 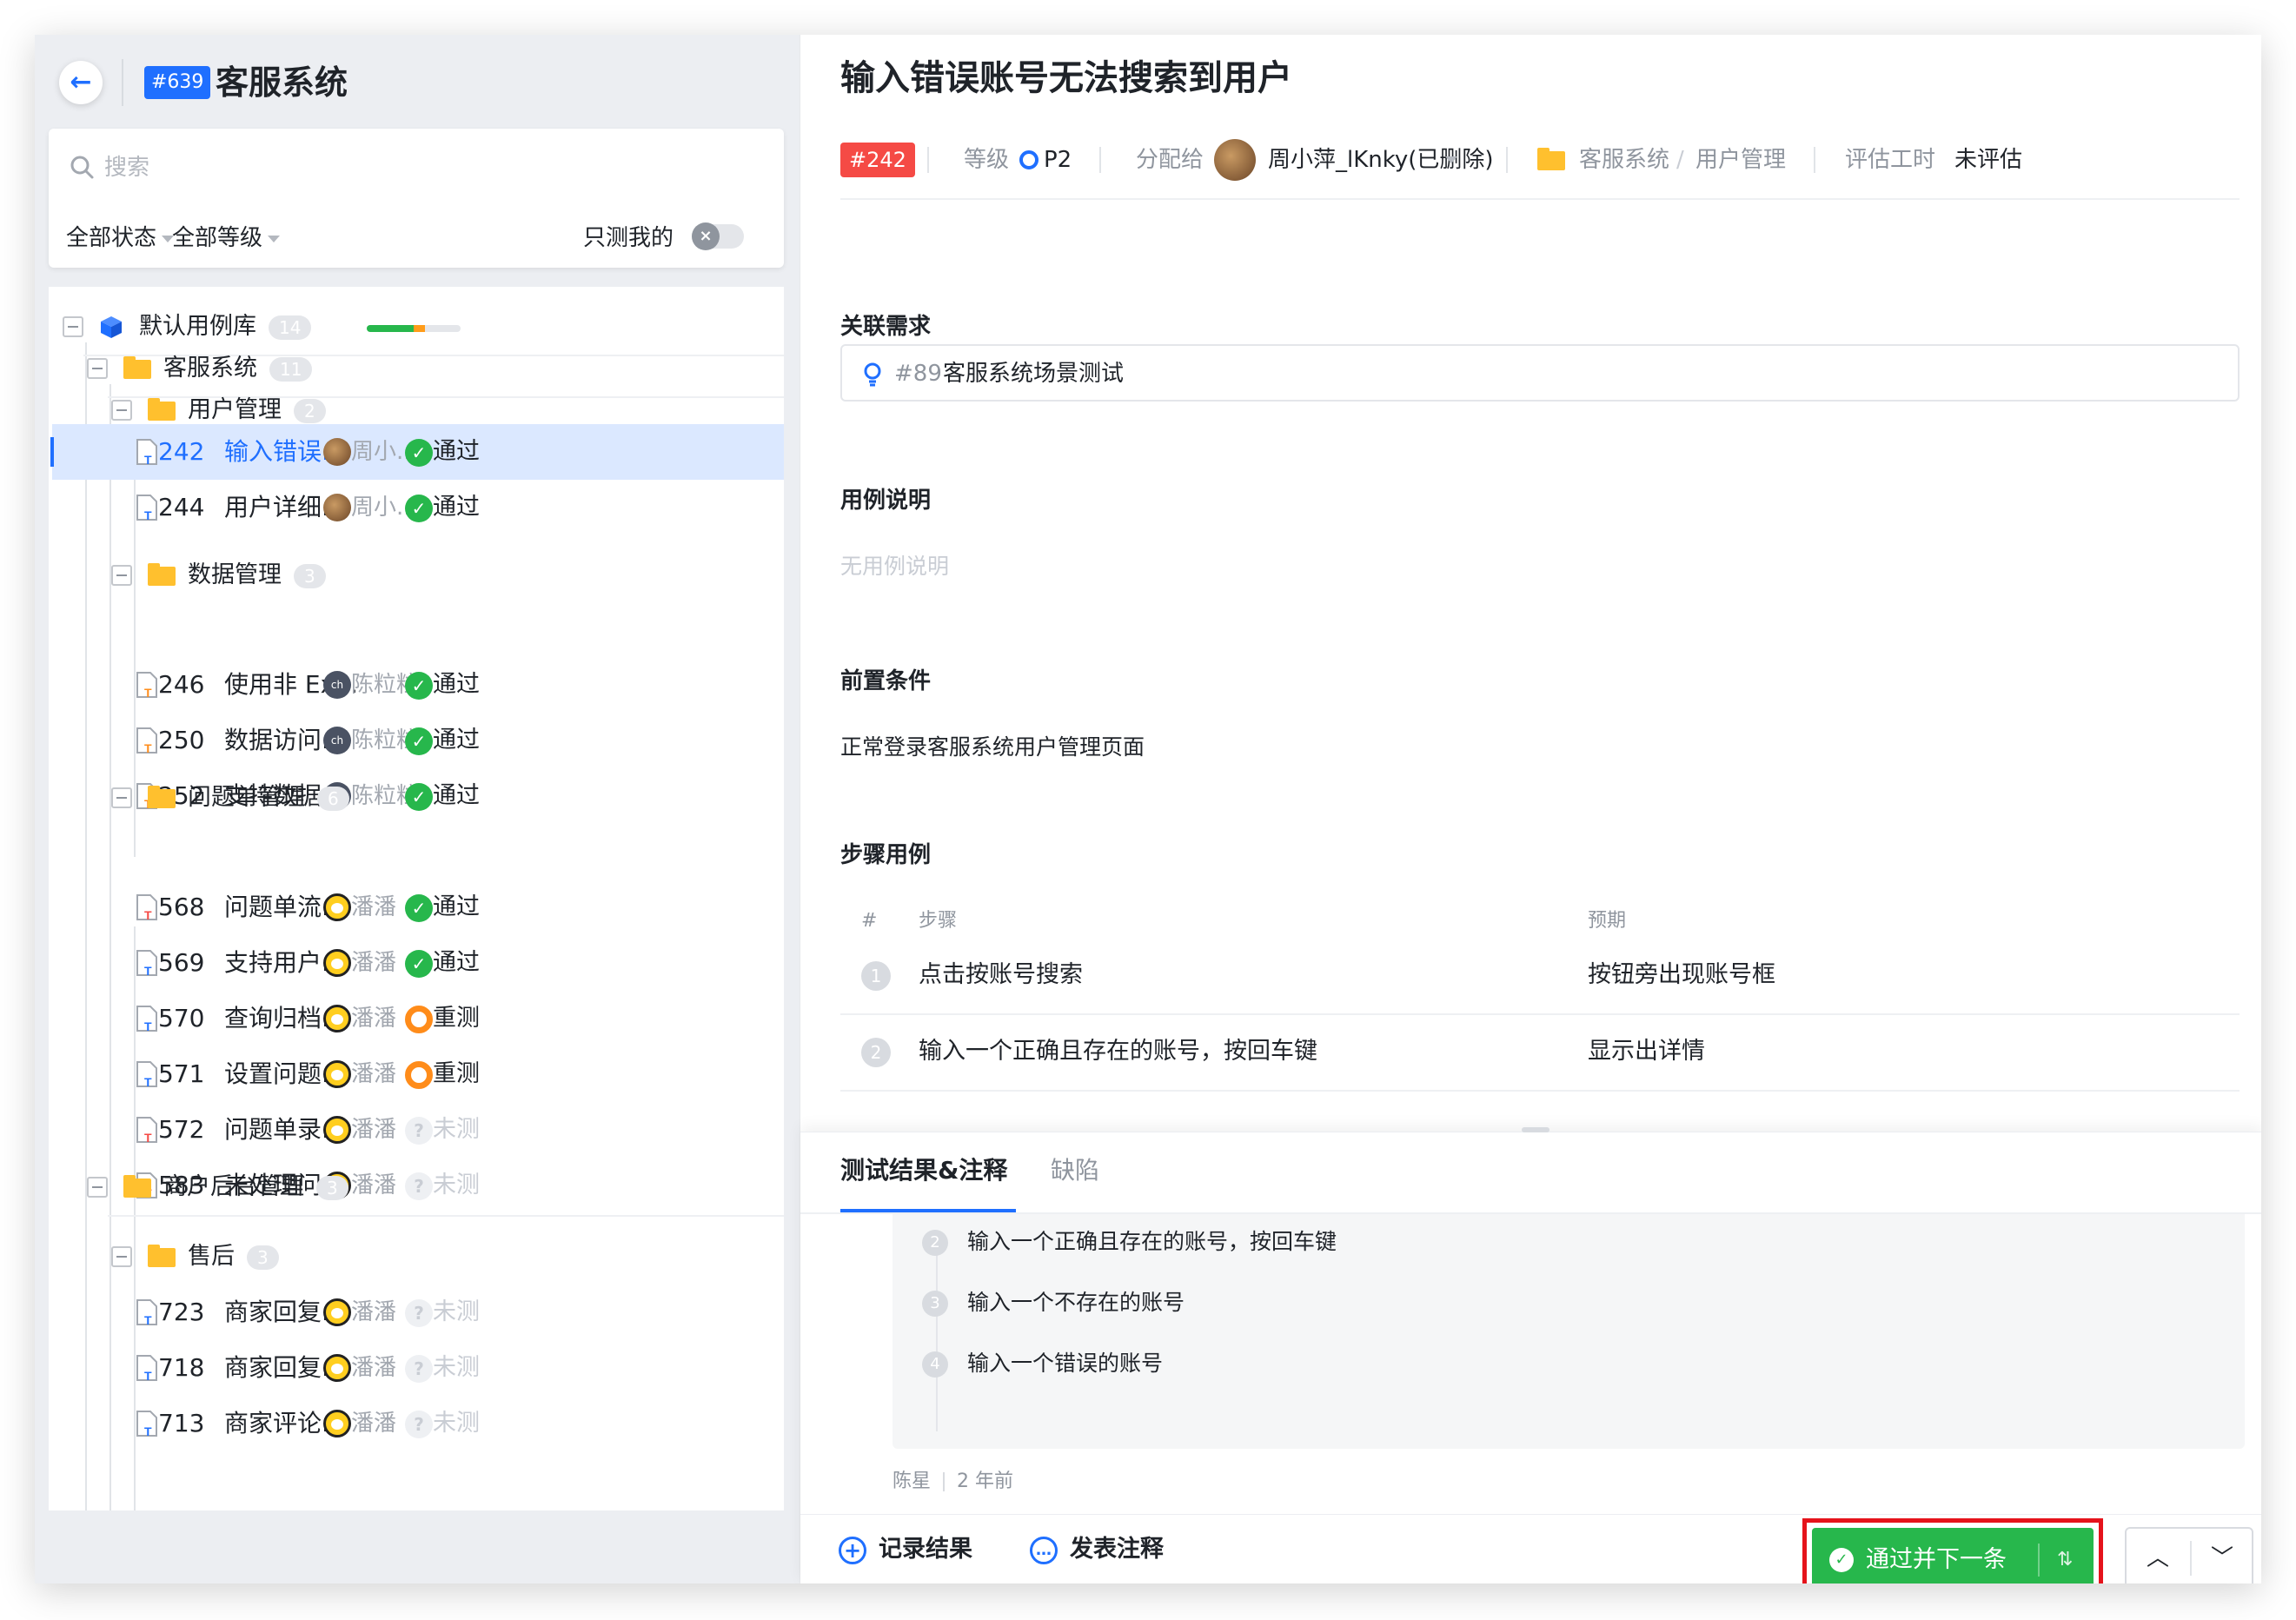 What do you see at coordinates (886, 855) in the screenshot?
I see `section-title-steps: 步骤用例` at bounding box center [886, 855].